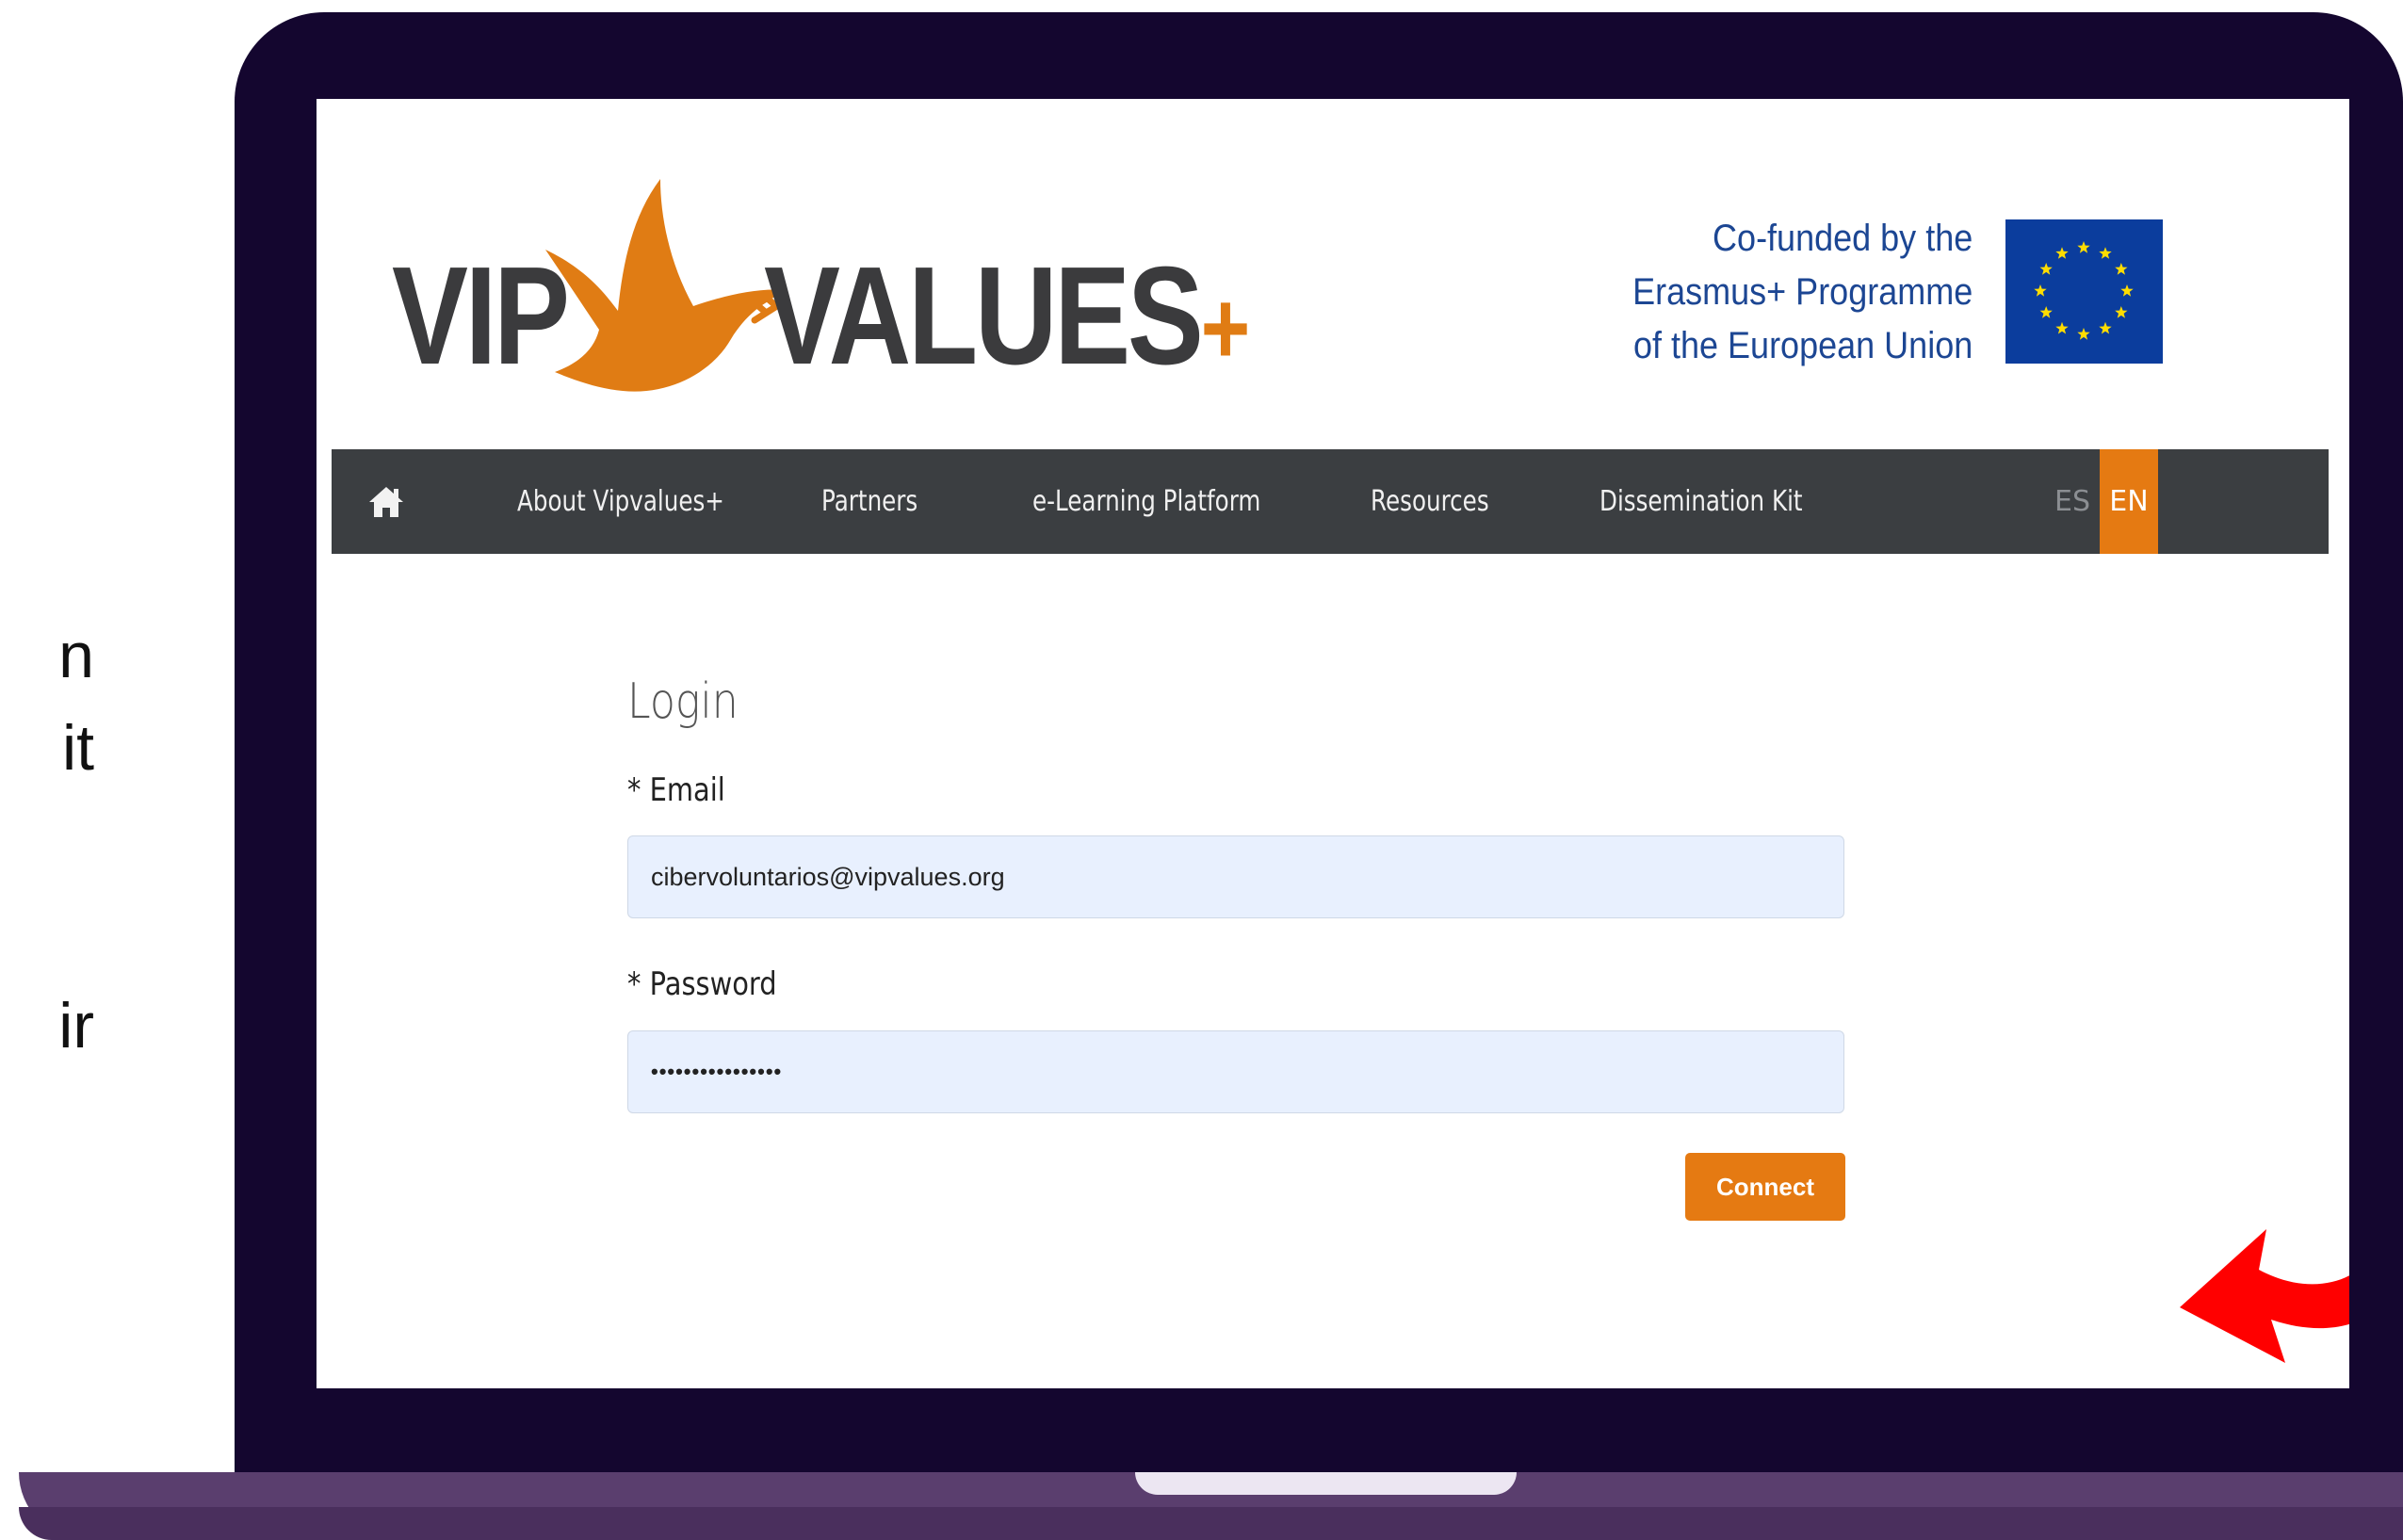 This screenshot has width=2403, height=1540. I want to click on side-caption-line-3: ir, so click(76, 1026).